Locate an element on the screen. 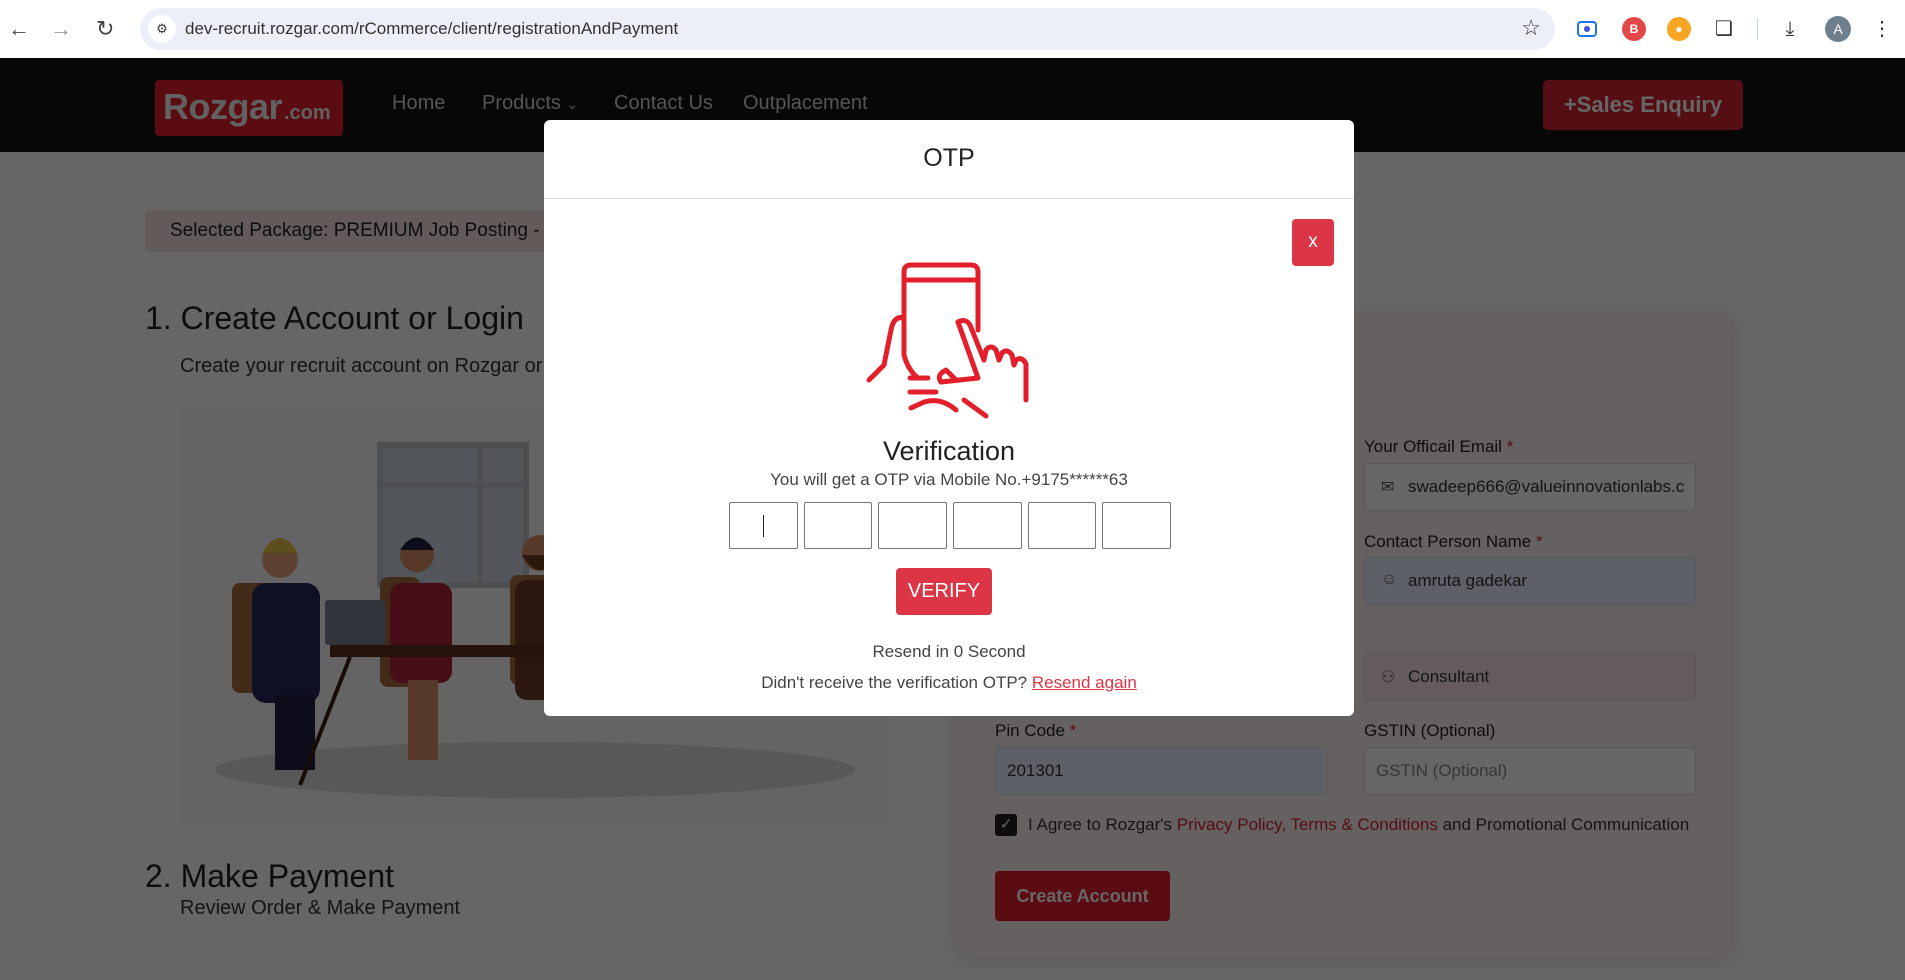 The height and width of the screenshot is (980, 1905). puzzle-extensions-icon: ❏ is located at coordinates (1724, 29).